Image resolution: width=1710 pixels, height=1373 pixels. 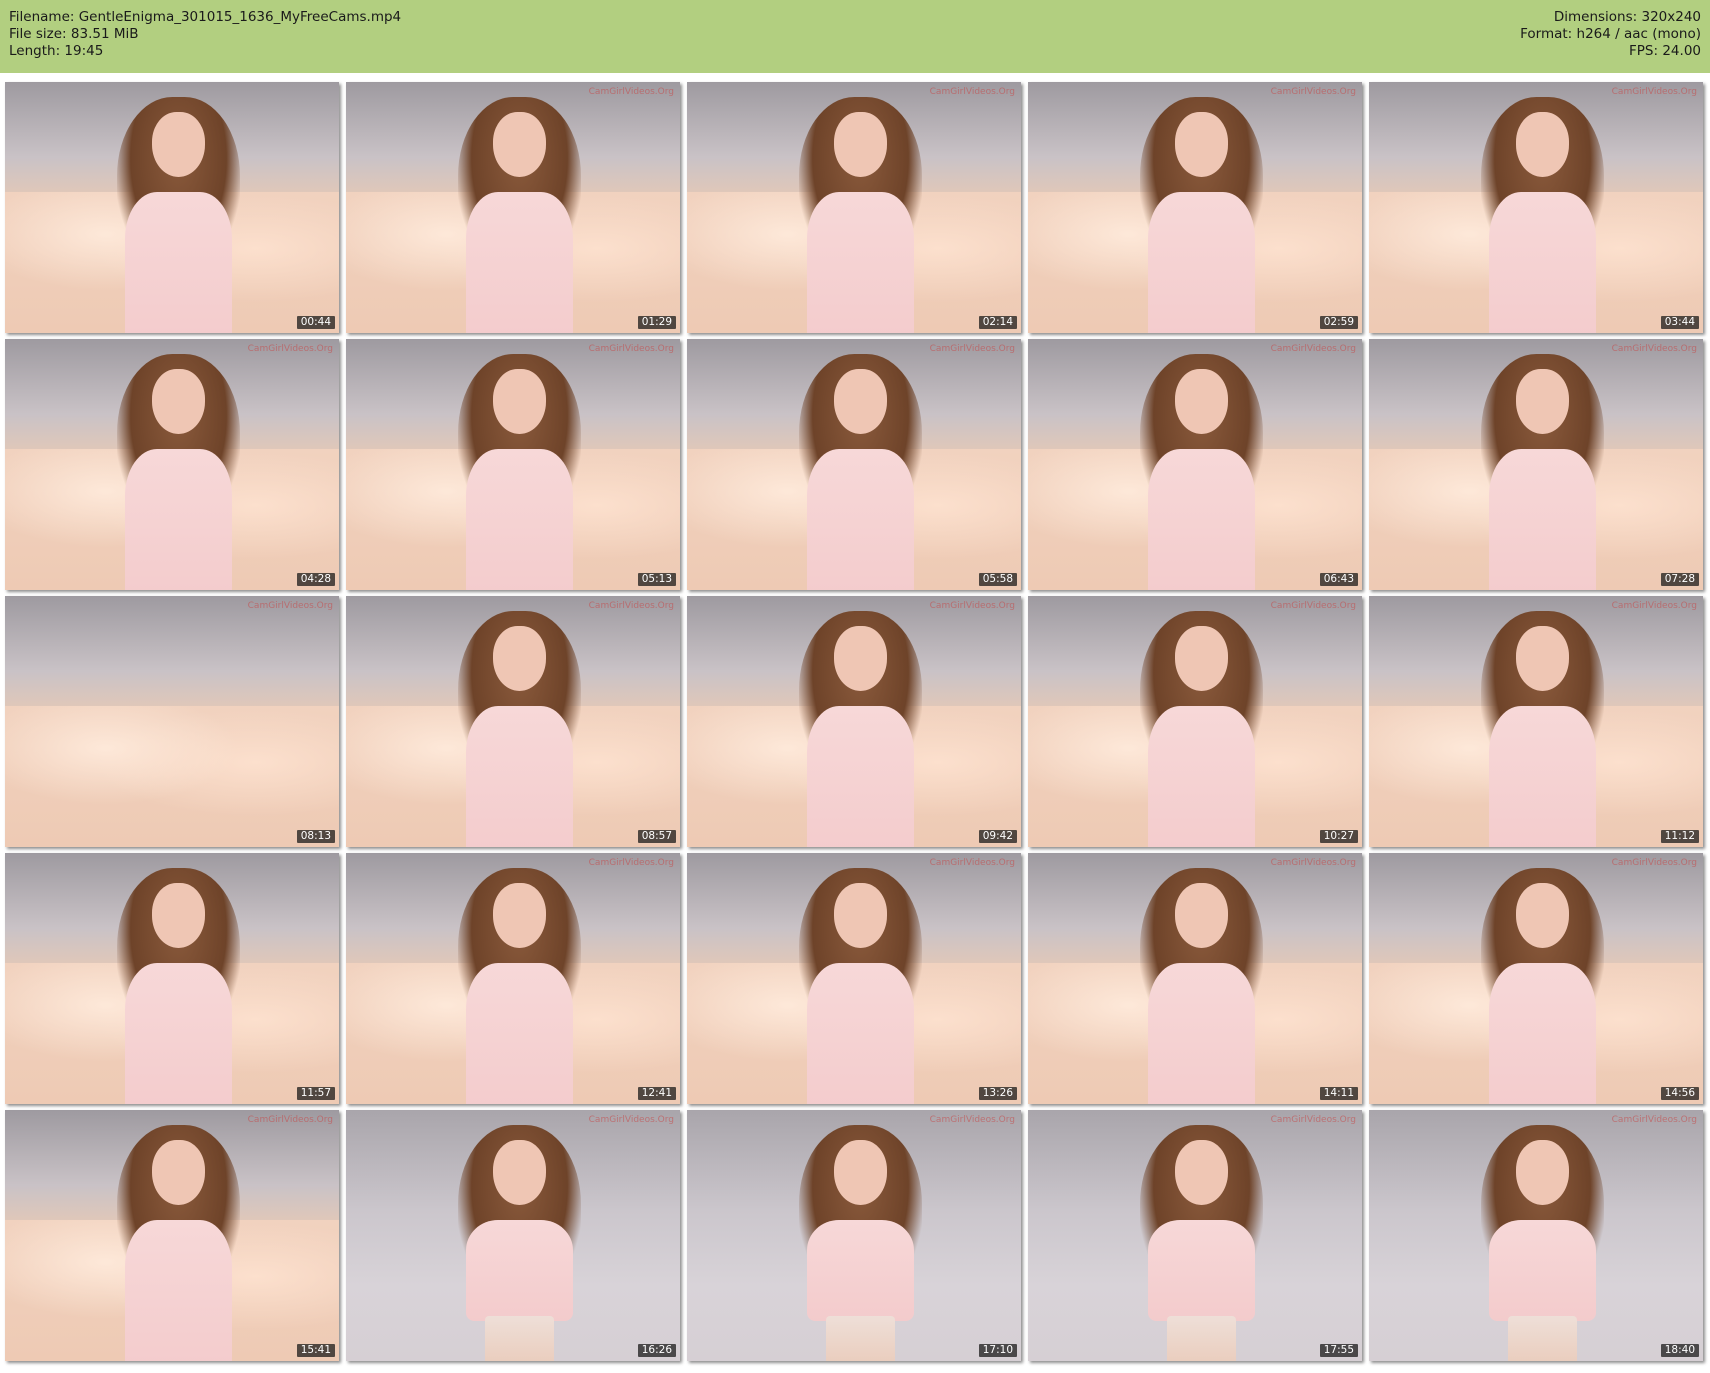 I want to click on video-frame-thumbnail: CamGirlVideos.Org 18:40, so click(x=1536, y=1235).